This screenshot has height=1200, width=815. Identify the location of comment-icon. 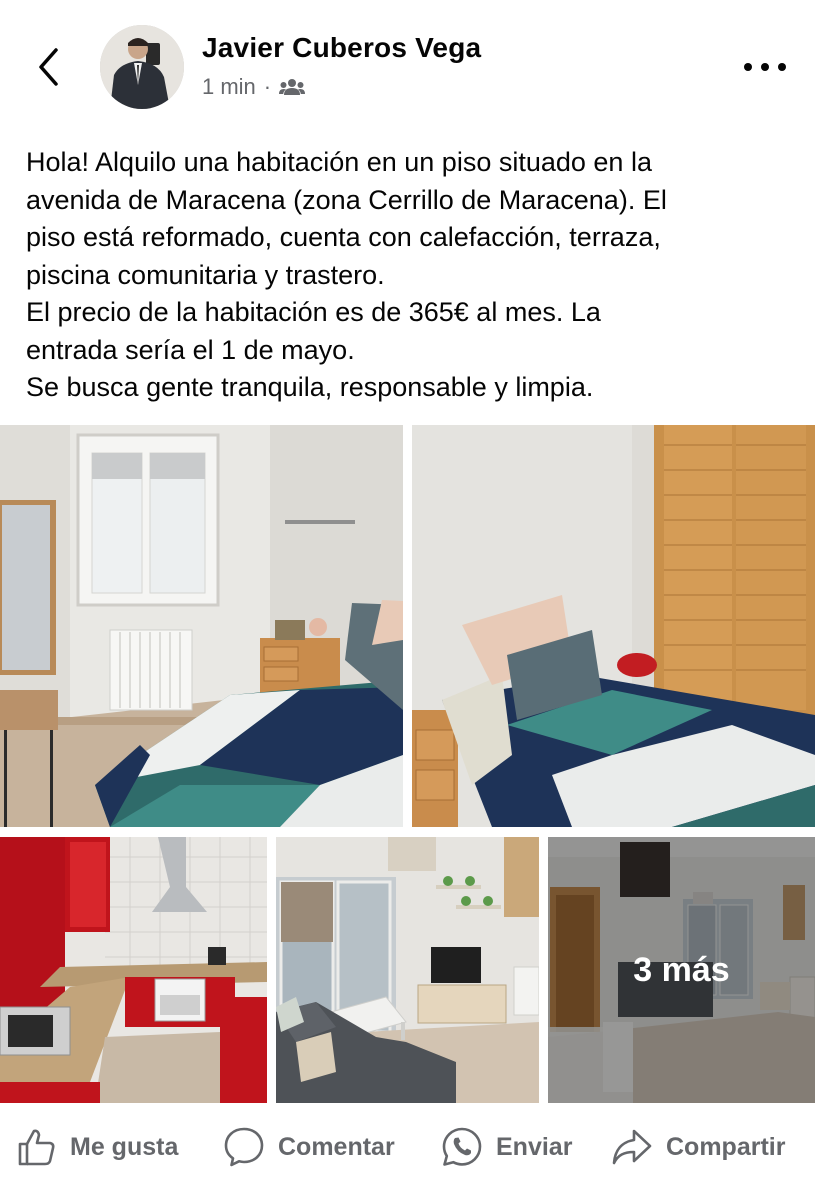
(244, 1147).